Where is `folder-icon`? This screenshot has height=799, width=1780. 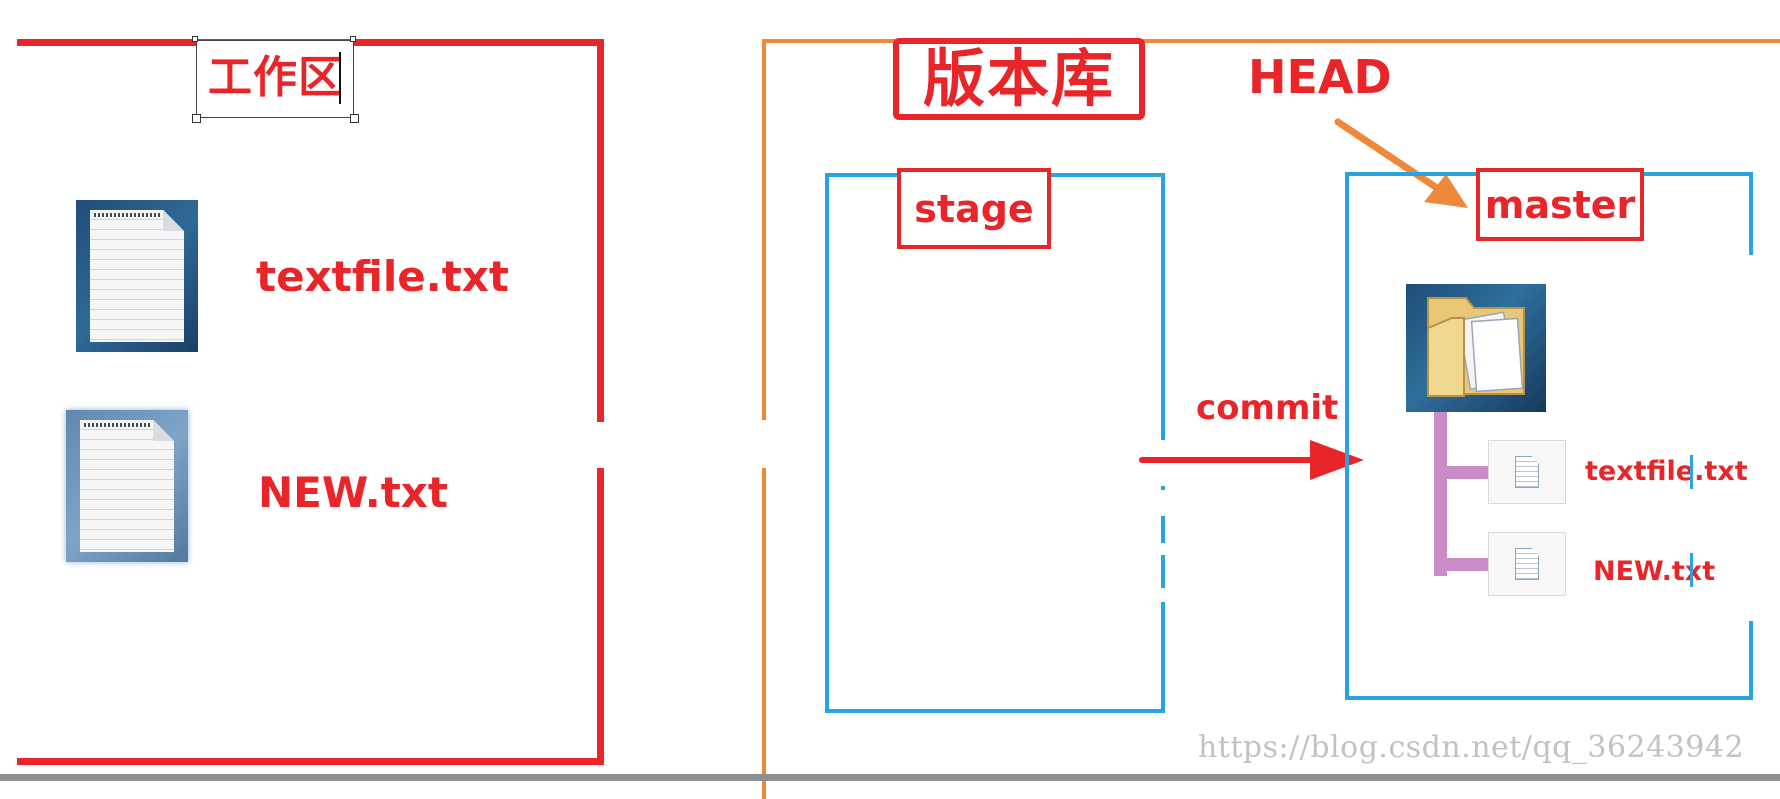 folder-icon is located at coordinates (1476, 348).